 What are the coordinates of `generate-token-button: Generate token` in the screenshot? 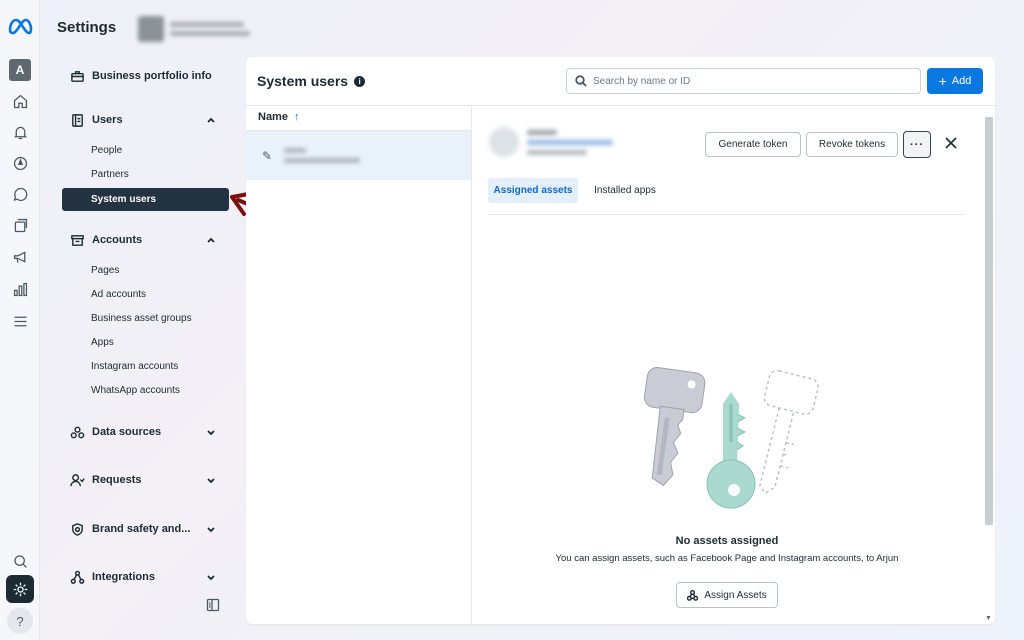 It's located at (753, 144).